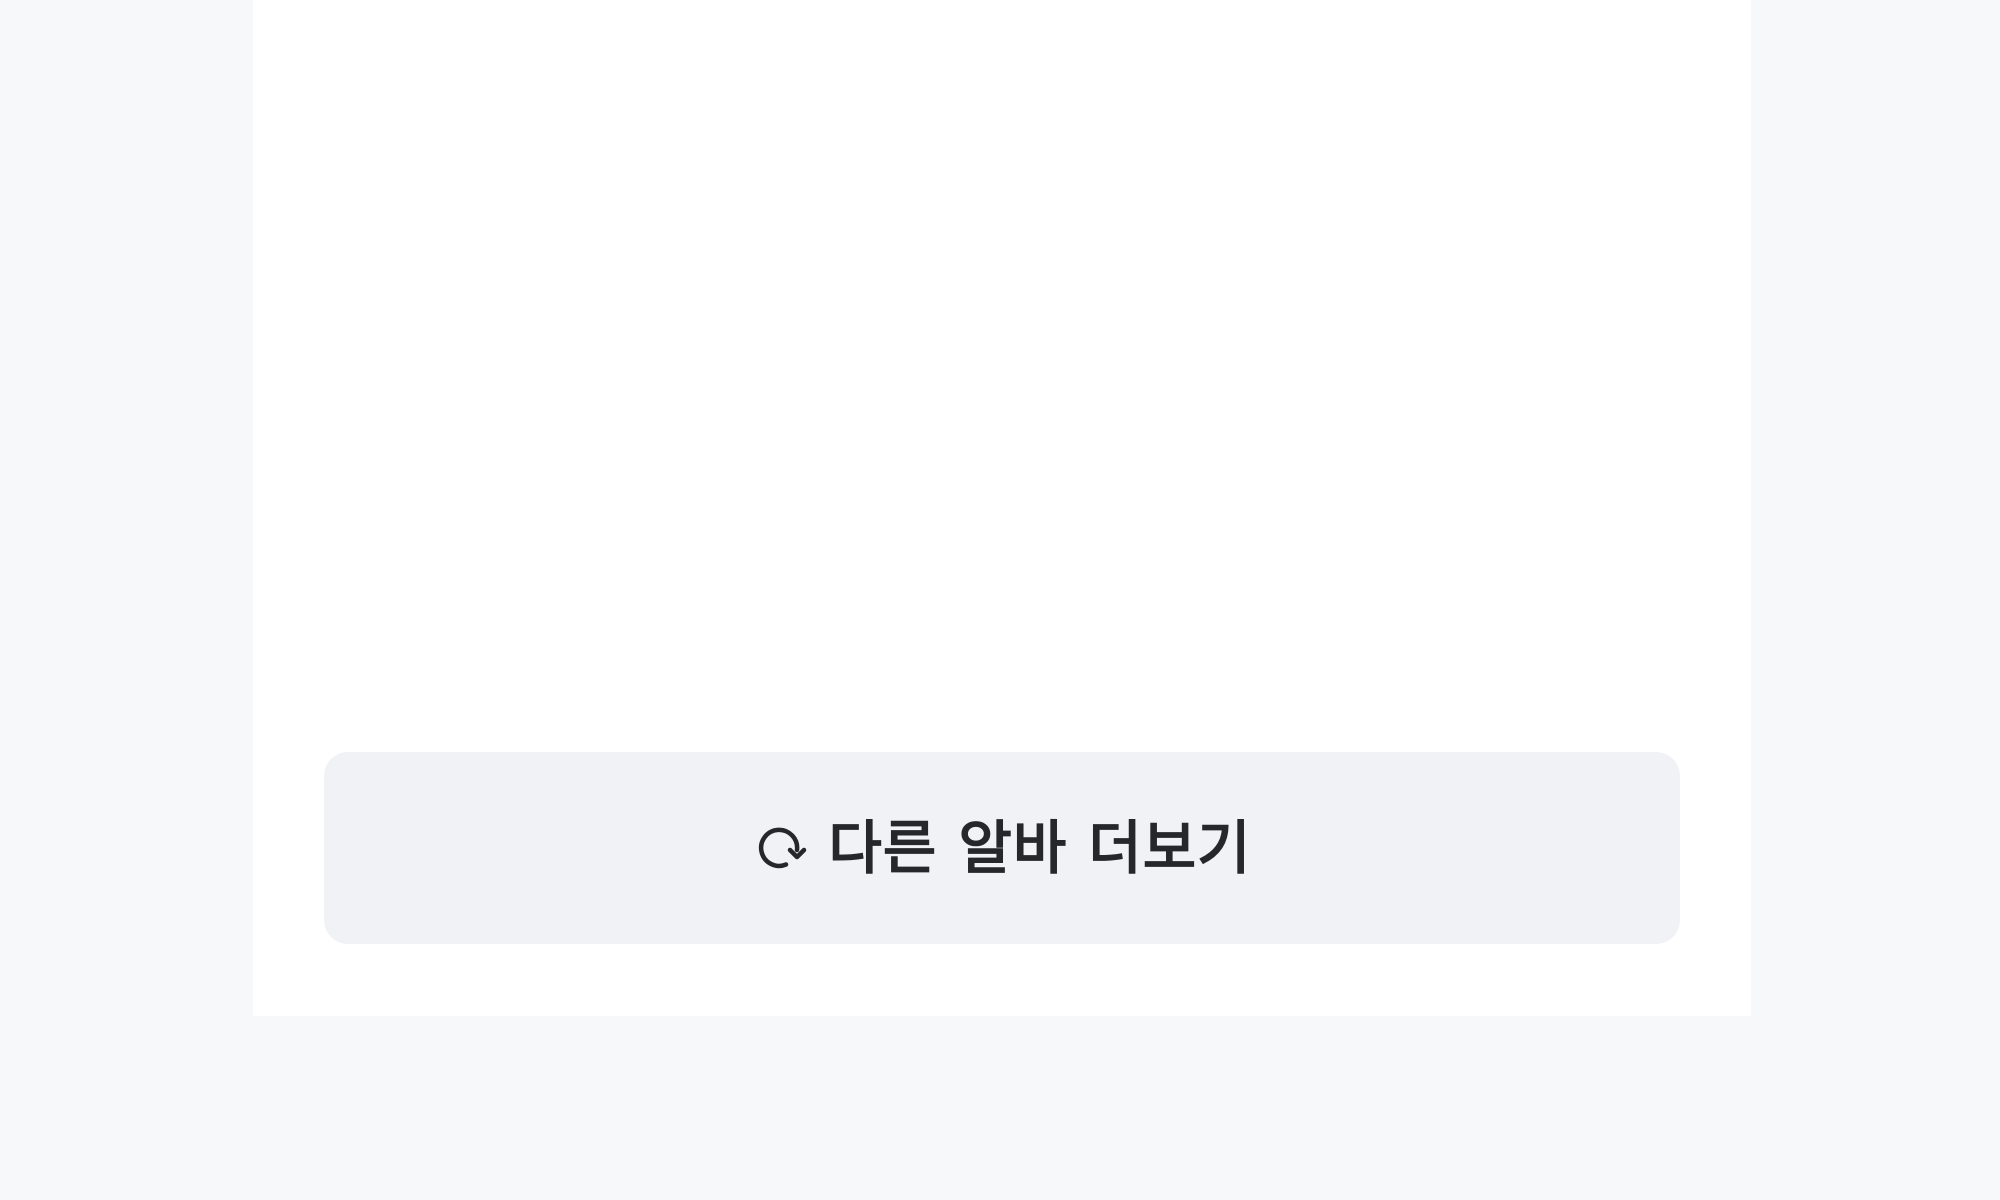 This screenshot has height=1200, width=2000. What do you see at coordinates (783, 848) in the screenshot?
I see `refresh-icon` at bounding box center [783, 848].